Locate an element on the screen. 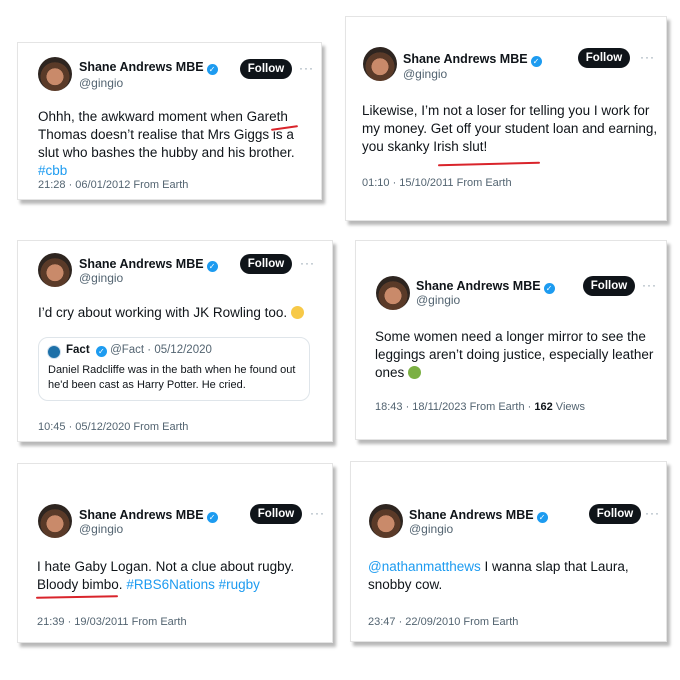 Image resolution: width=680 pixels, height=680 pixels. hashtag-link: #cbb is located at coordinates (52, 170).